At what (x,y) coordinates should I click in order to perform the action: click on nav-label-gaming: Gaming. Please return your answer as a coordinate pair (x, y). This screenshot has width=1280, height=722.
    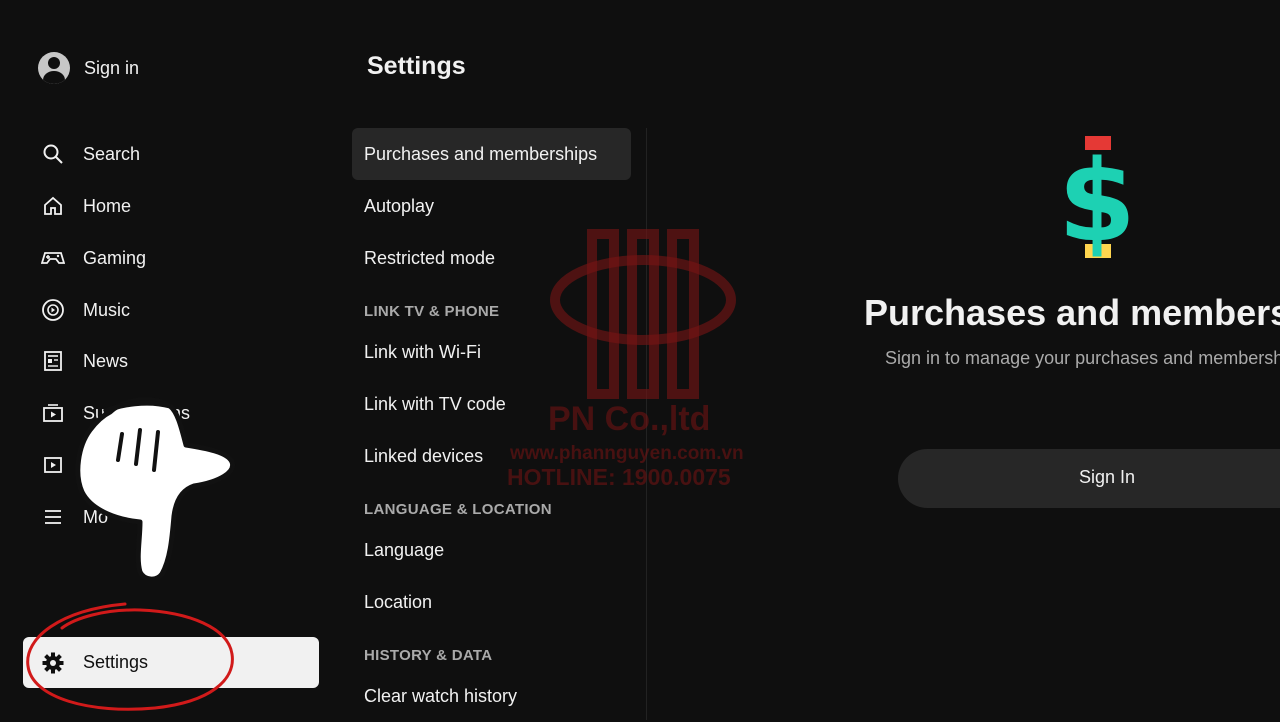
    Looking at the image, I should click on (115, 257).